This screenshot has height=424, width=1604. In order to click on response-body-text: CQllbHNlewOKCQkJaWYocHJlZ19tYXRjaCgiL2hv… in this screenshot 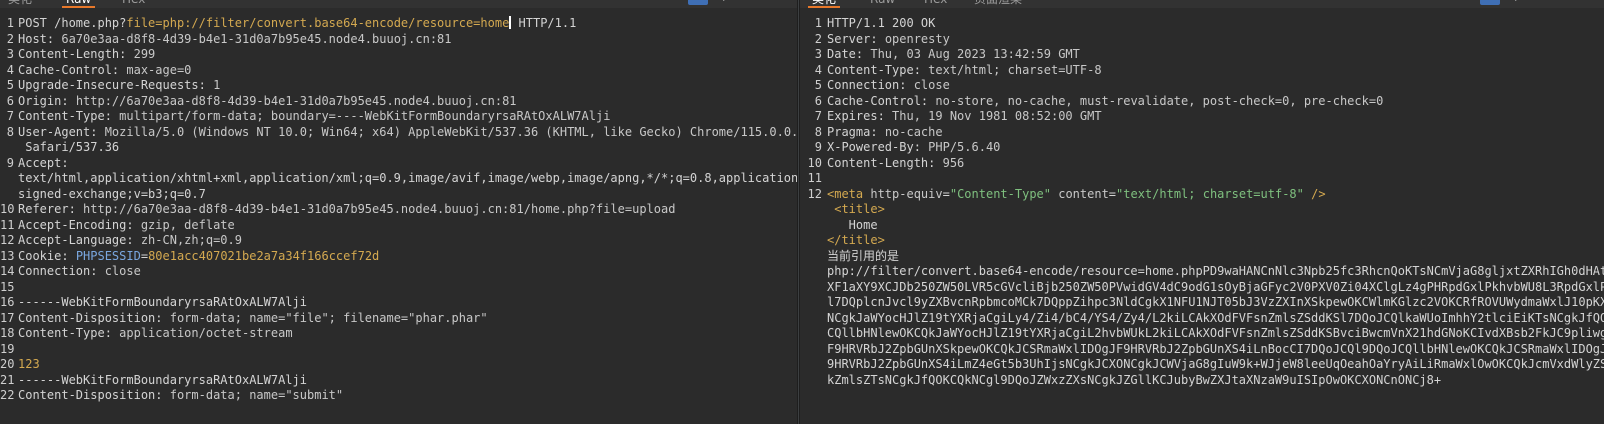, I will do `click(1215, 333)`.